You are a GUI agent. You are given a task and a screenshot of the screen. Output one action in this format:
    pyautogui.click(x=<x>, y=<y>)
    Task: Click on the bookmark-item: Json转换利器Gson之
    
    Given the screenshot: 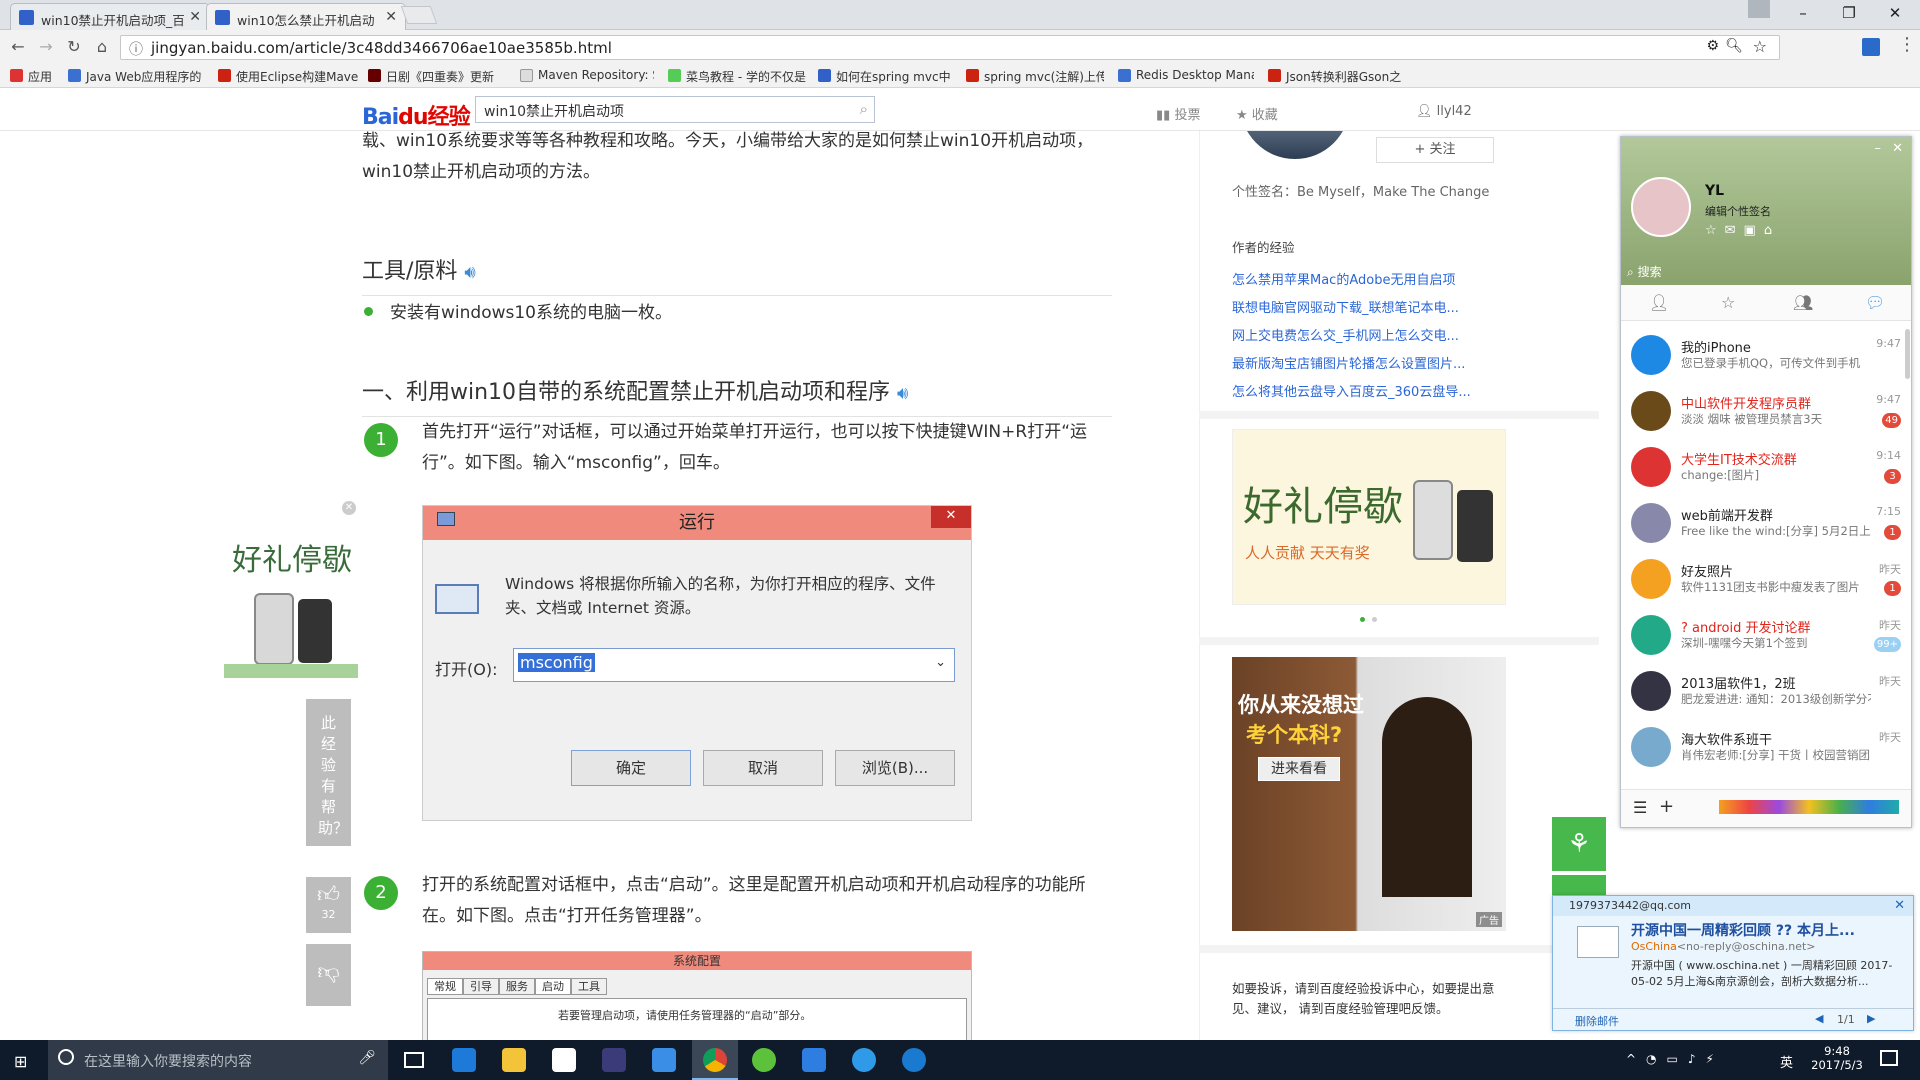 What is the action you would take?
    pyautogui.click(x=1336, y=77)
    